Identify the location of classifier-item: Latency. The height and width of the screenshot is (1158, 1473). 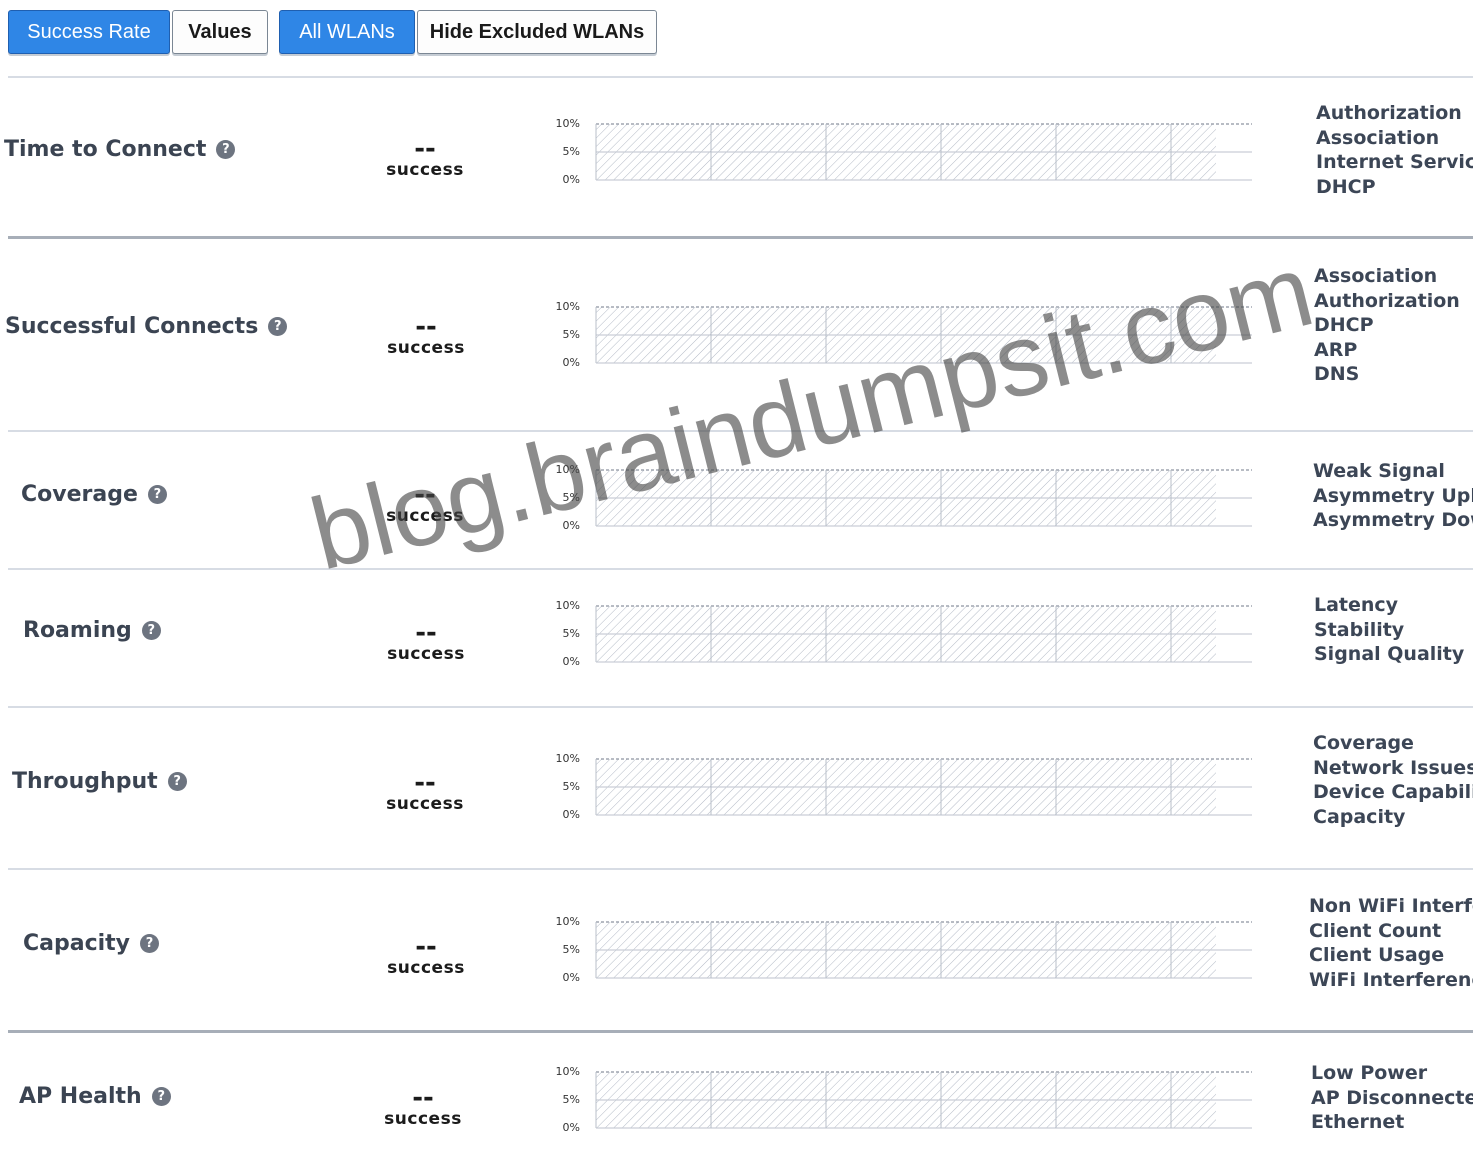
(1393, 605).